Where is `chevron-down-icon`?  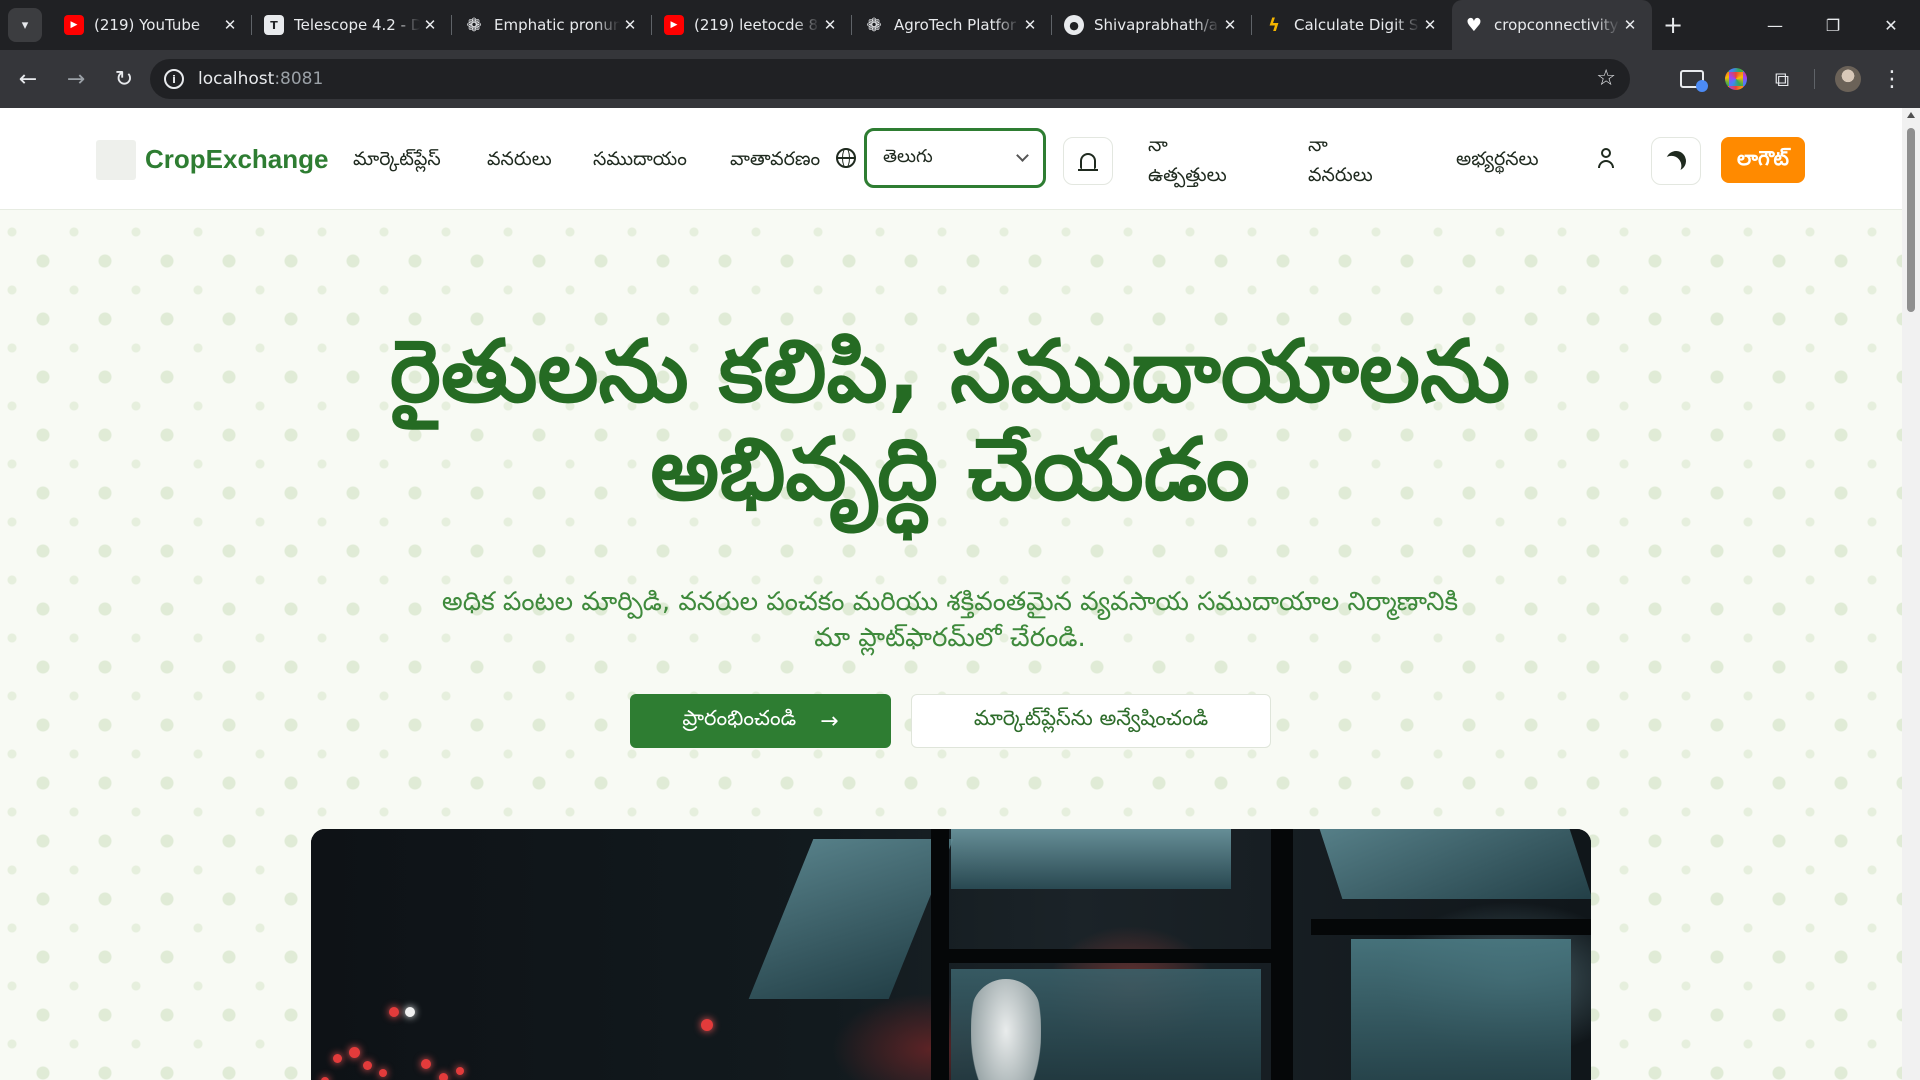 chevron-down-icon is located at coordinates (1022, 155).